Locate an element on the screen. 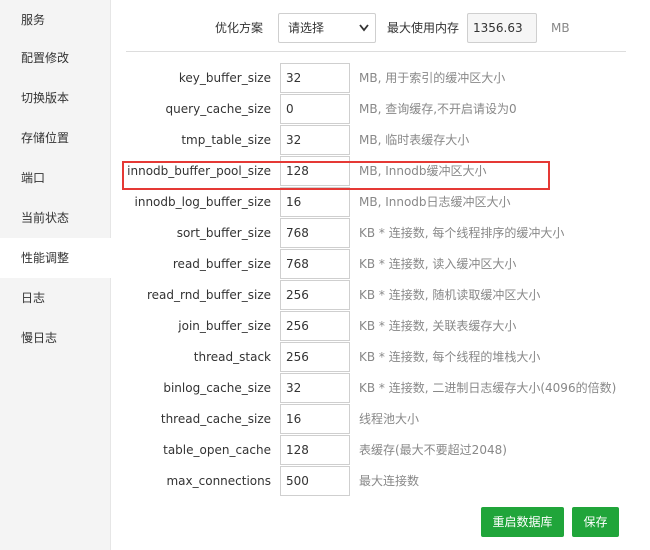 This screenshot has width=650, height=550. param-row: join_buffer_size 256 KB * 连接数, 关联表缓存大小 is located at coordinates (380, 326).